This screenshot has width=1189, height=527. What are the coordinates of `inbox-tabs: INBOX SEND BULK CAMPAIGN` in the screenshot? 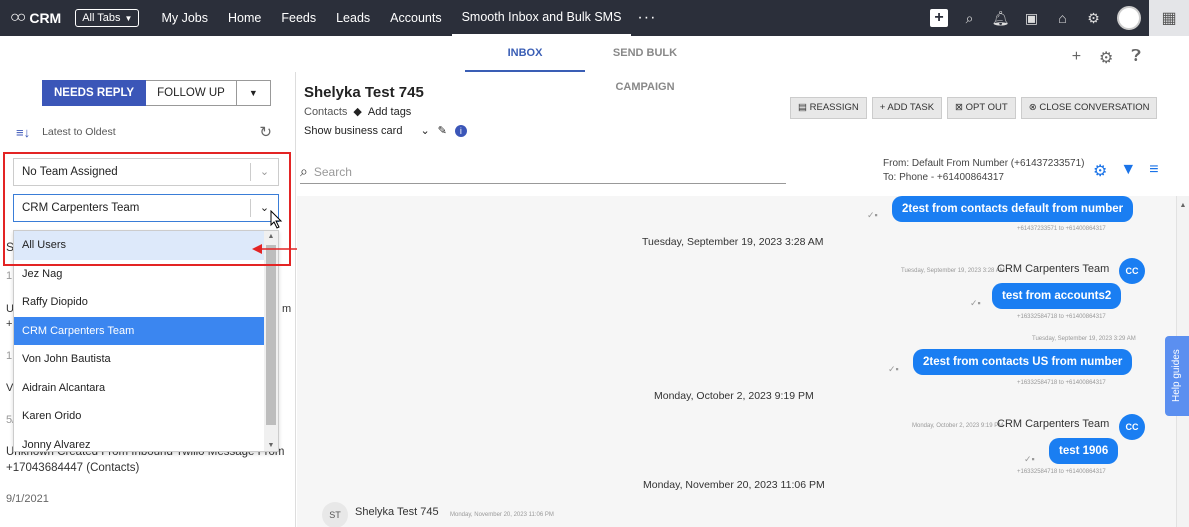 It's located at (585, 64).